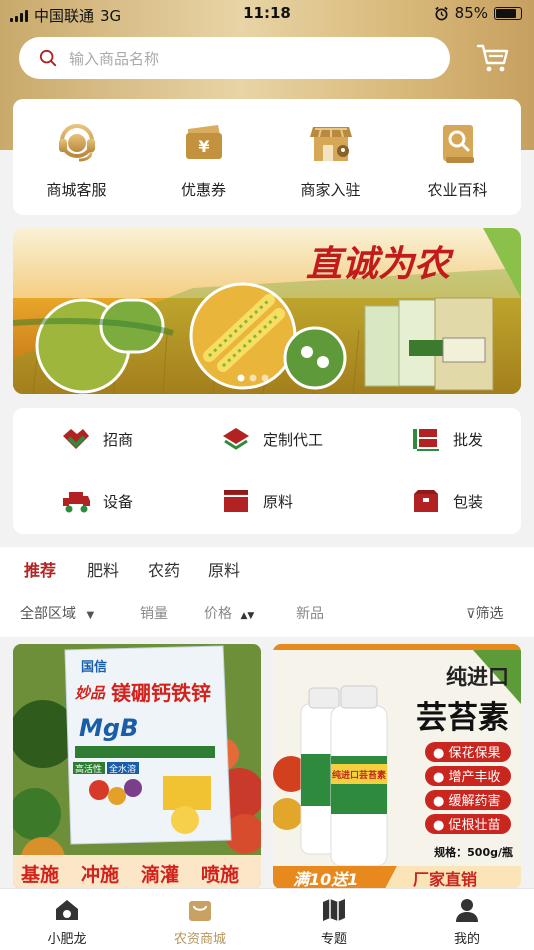 This screenshot has width=534, height=950. What do you see at coordinates (457, 190) in the screenshot?
I see `quick-entry-label: 农业百科` at bounding box center [457, 190].